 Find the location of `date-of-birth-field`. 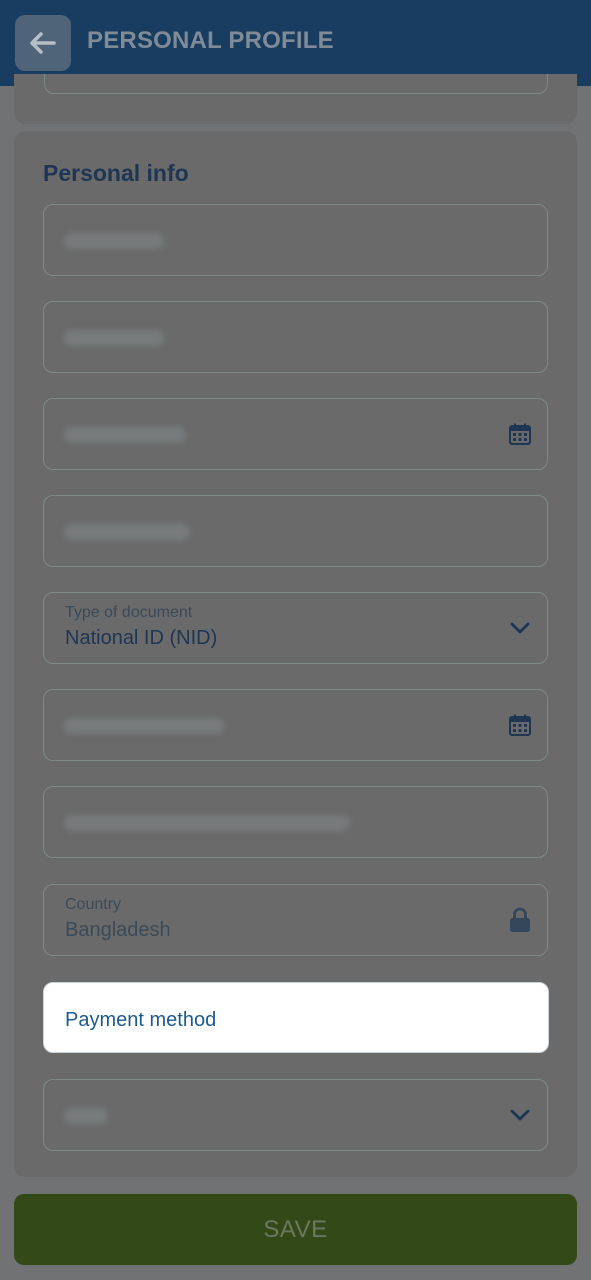

date-of-birth-field is located at coordinates (295, 434).